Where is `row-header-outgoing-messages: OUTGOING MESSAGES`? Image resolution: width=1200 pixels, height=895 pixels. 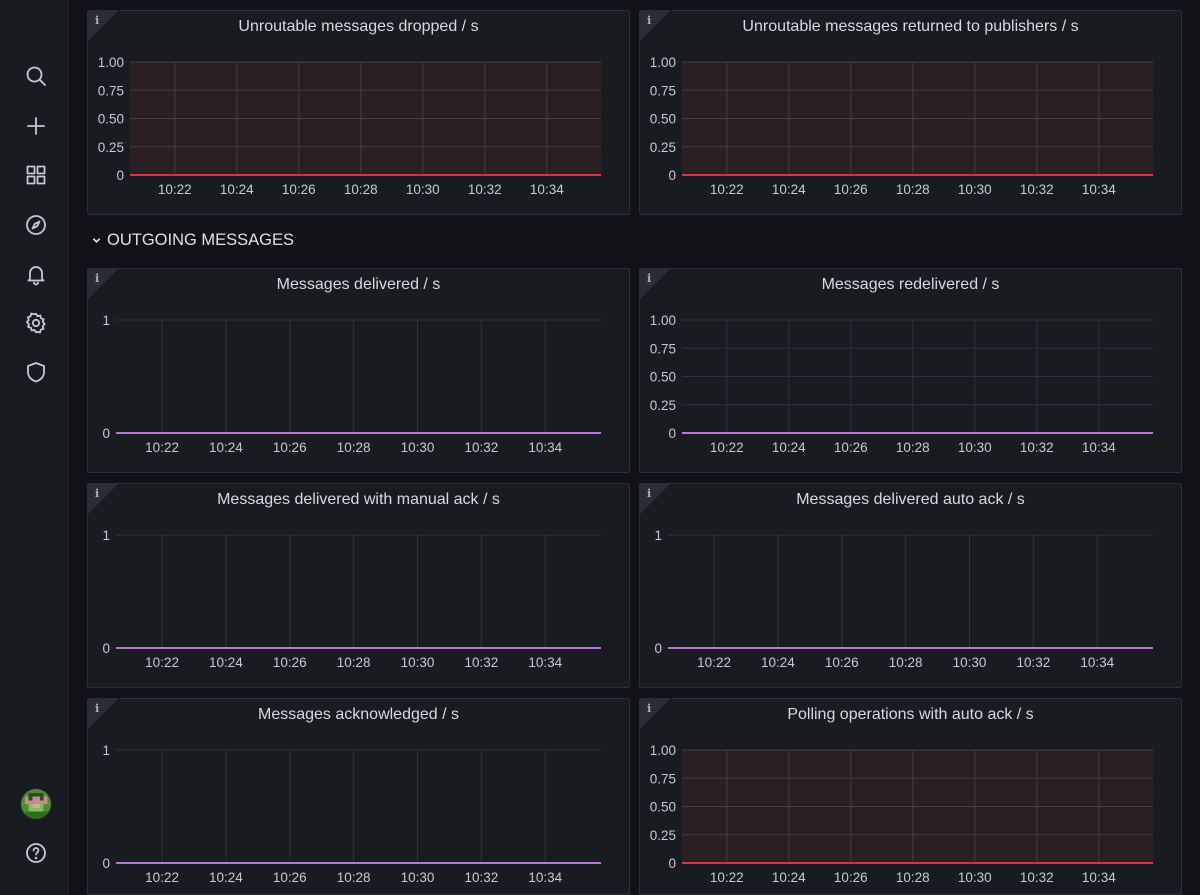
row-header-outgoing-messages: OUTGOING MESSAGES is located at coordinates (193, 240).